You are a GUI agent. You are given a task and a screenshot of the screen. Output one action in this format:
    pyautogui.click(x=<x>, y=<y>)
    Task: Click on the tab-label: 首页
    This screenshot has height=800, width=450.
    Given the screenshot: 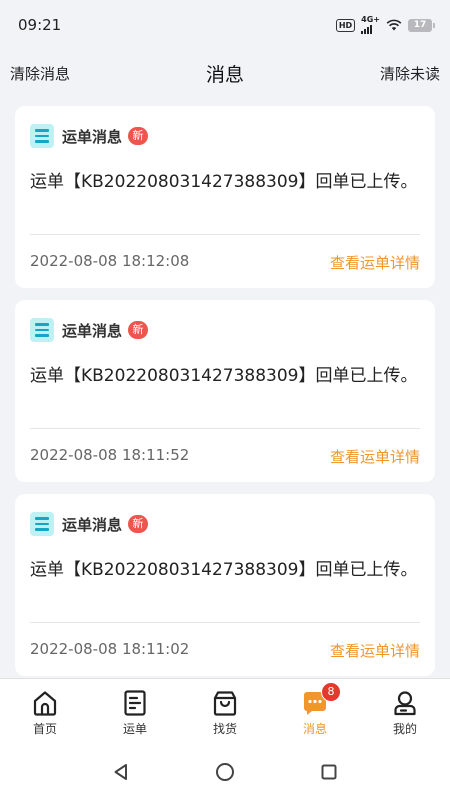 What is the action you would take?
    pyautogui.click(x=44, y=729)
    